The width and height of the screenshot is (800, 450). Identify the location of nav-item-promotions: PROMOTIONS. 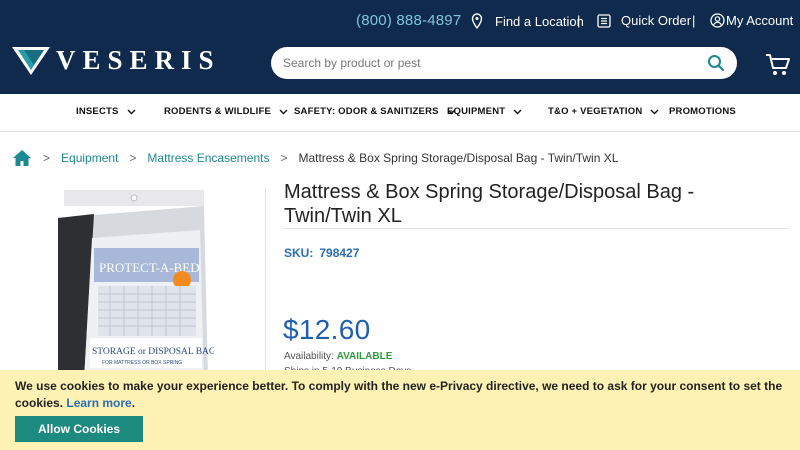
(702, 111).